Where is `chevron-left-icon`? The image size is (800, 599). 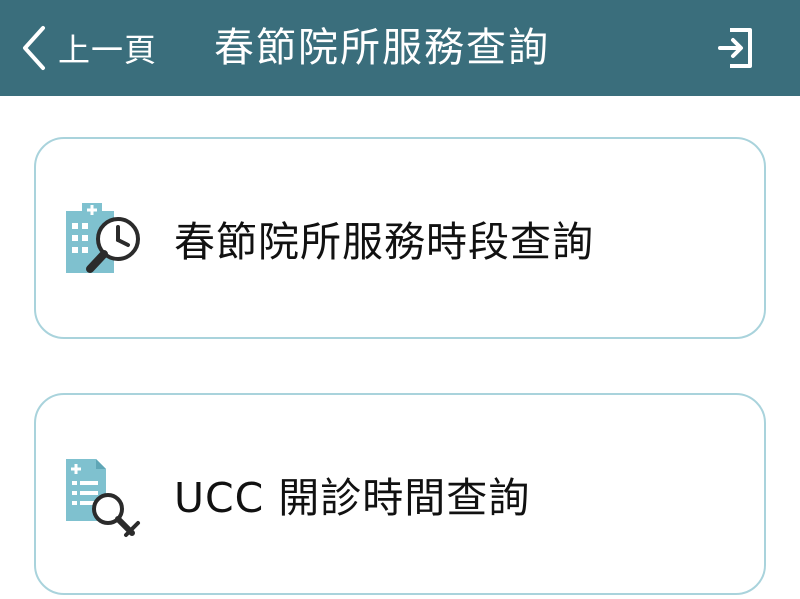 chevron-left-icon is located at coordinates (34, 48).